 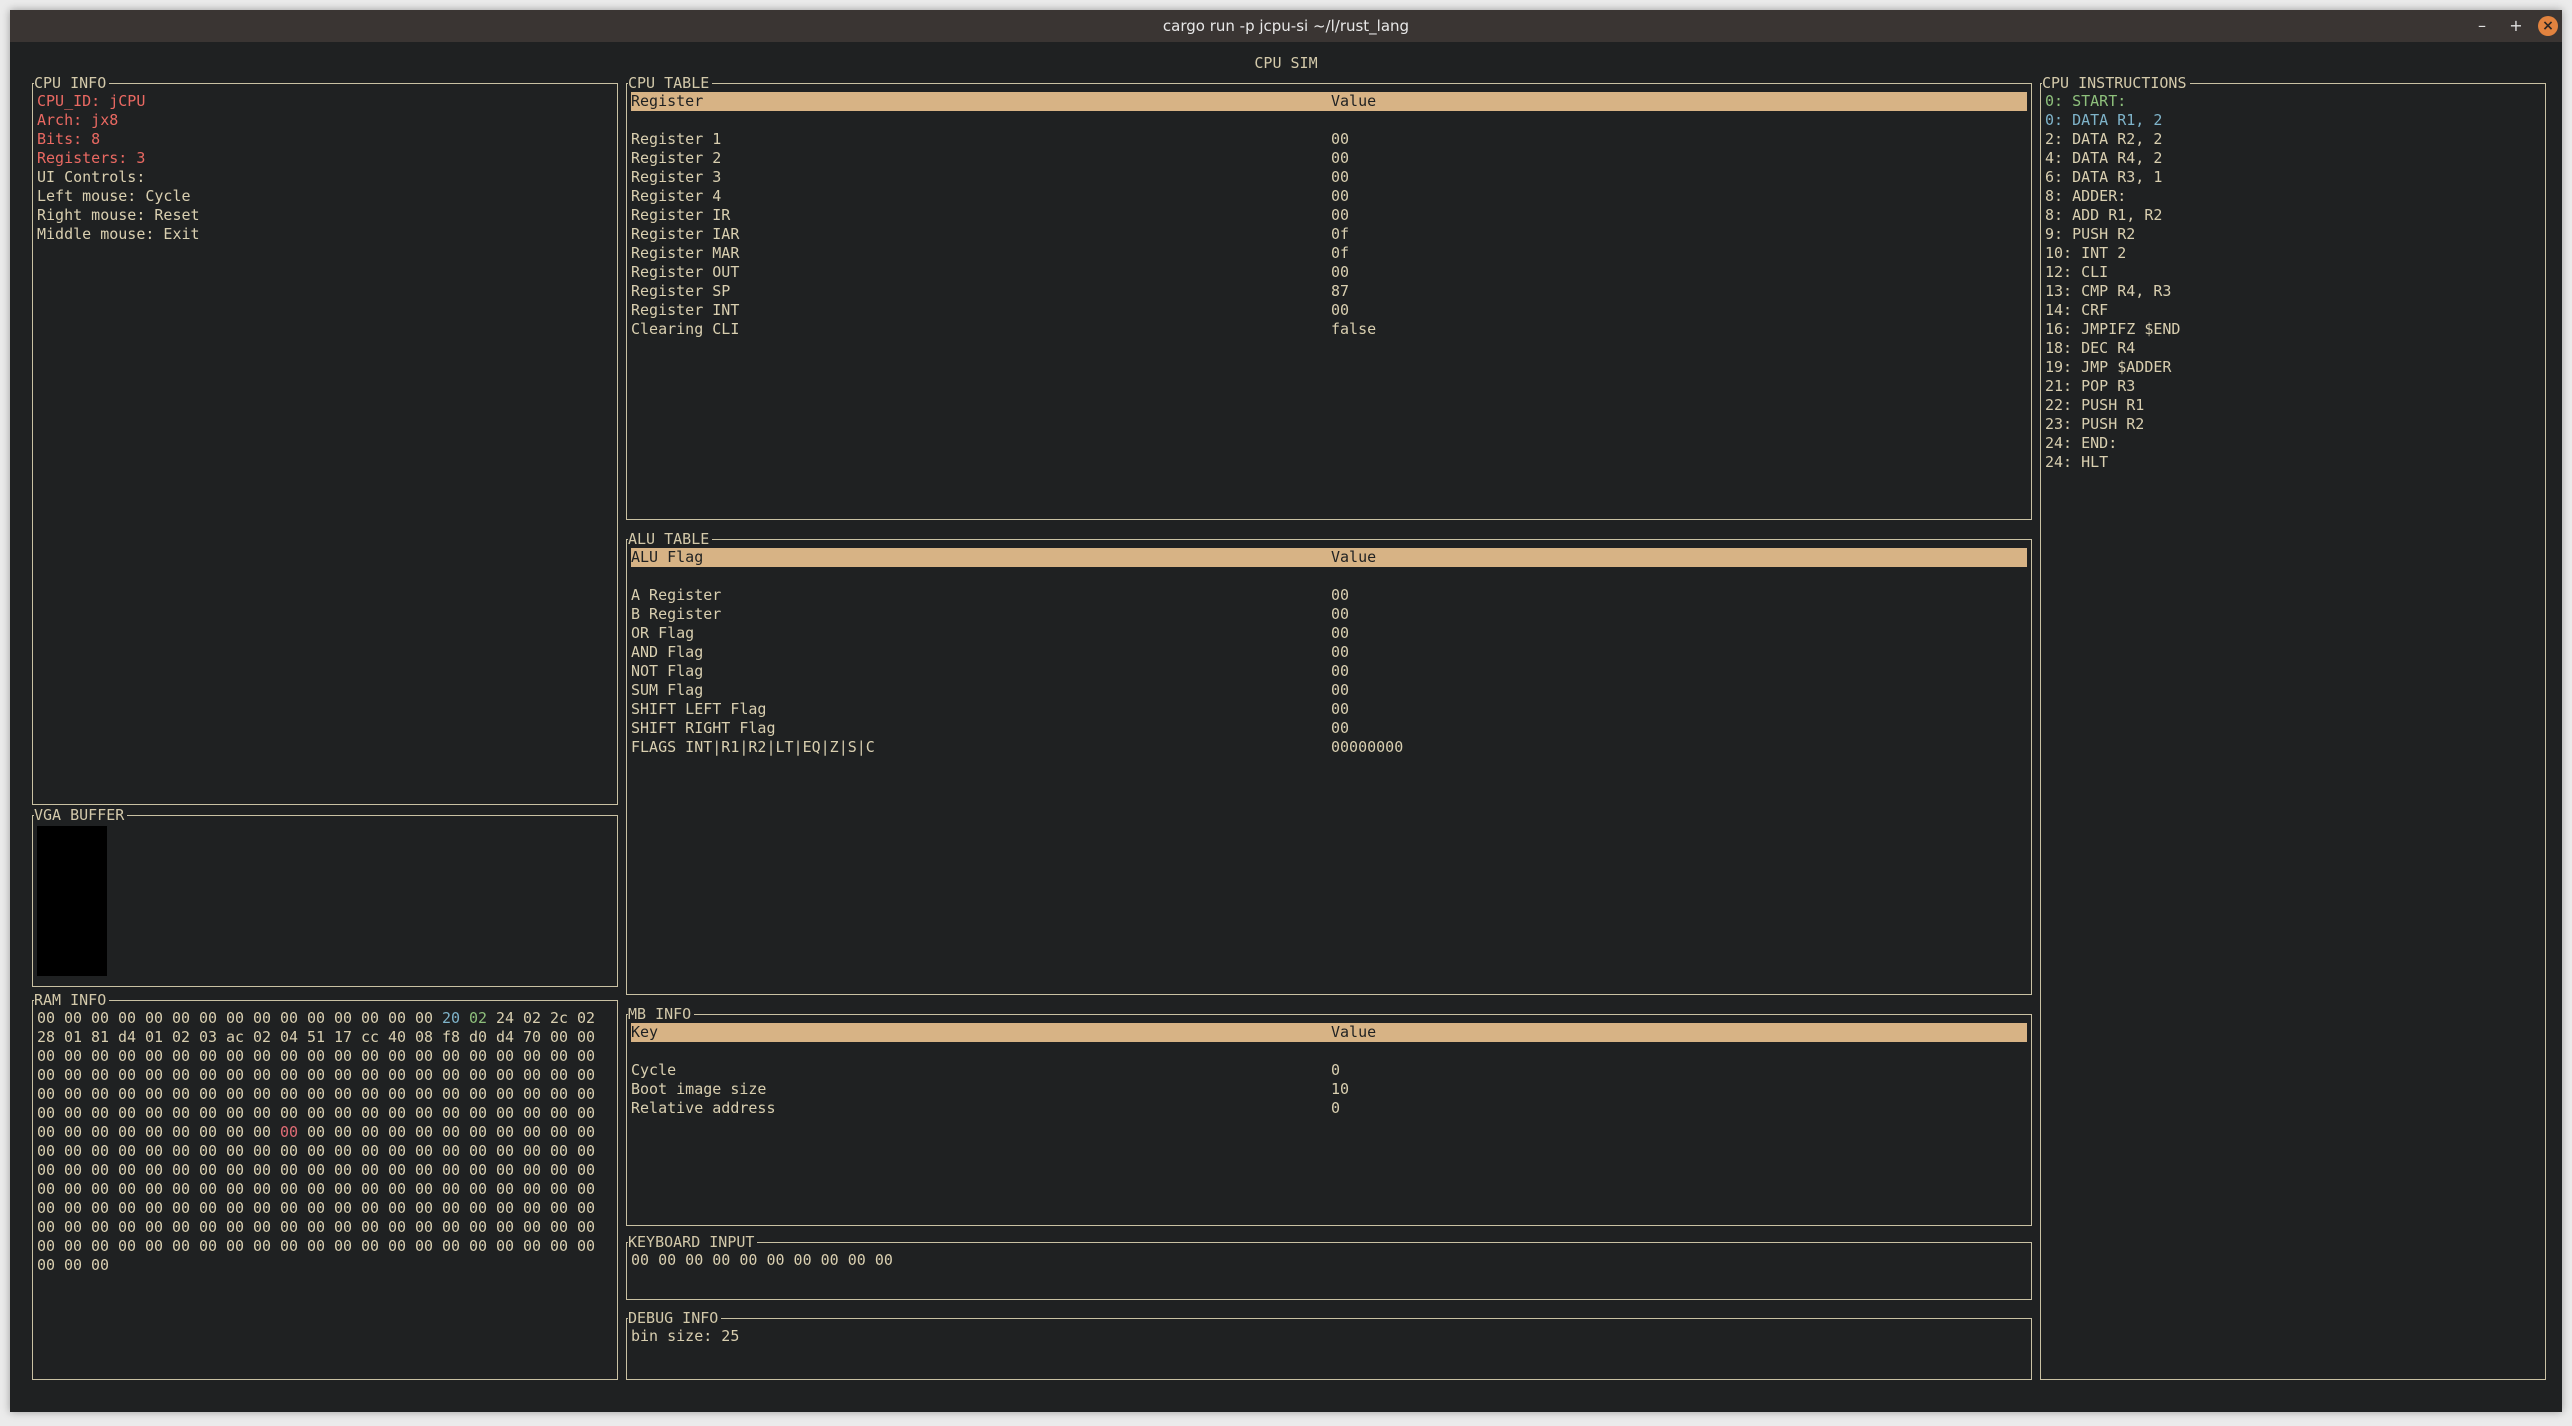 I want to click on maximize-button: +, so click(x=2516, y=26).